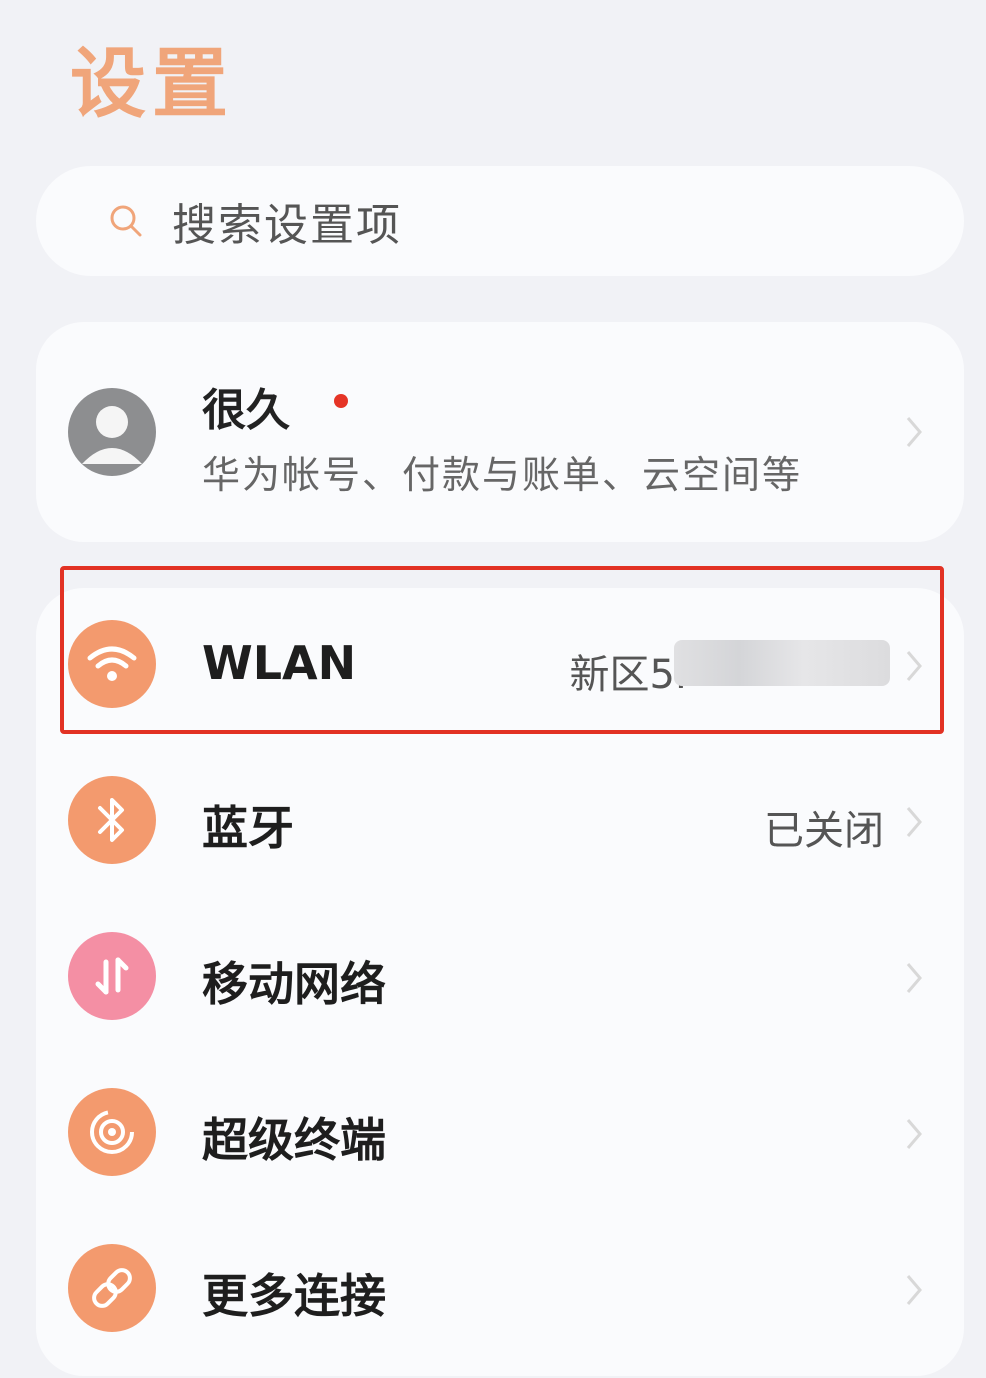 The image size is (986, 1378). What do you see at coordinates (500, 1290) in the screenshot?
I see `settings-item-more-connections: 更多连接` at bounding box center [500, 1290].